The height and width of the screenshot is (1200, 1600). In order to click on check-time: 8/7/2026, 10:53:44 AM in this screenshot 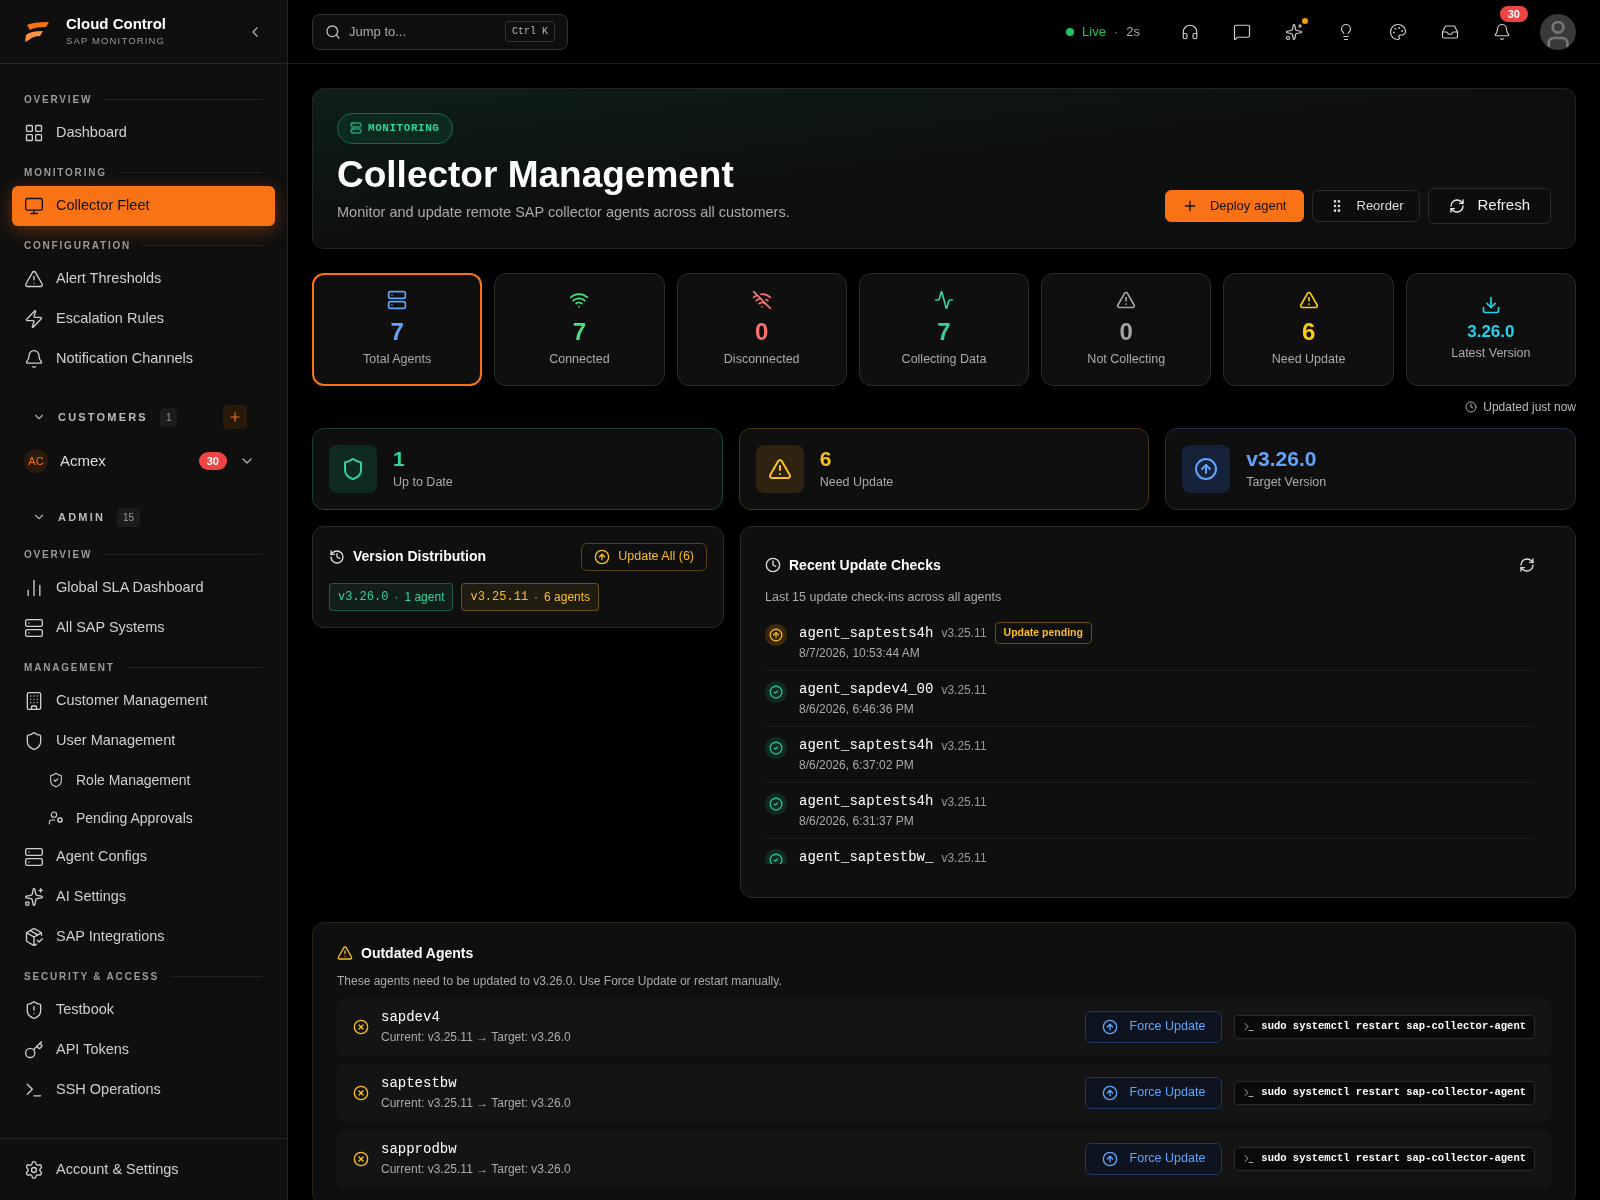, I will do `click(860, 653)`.